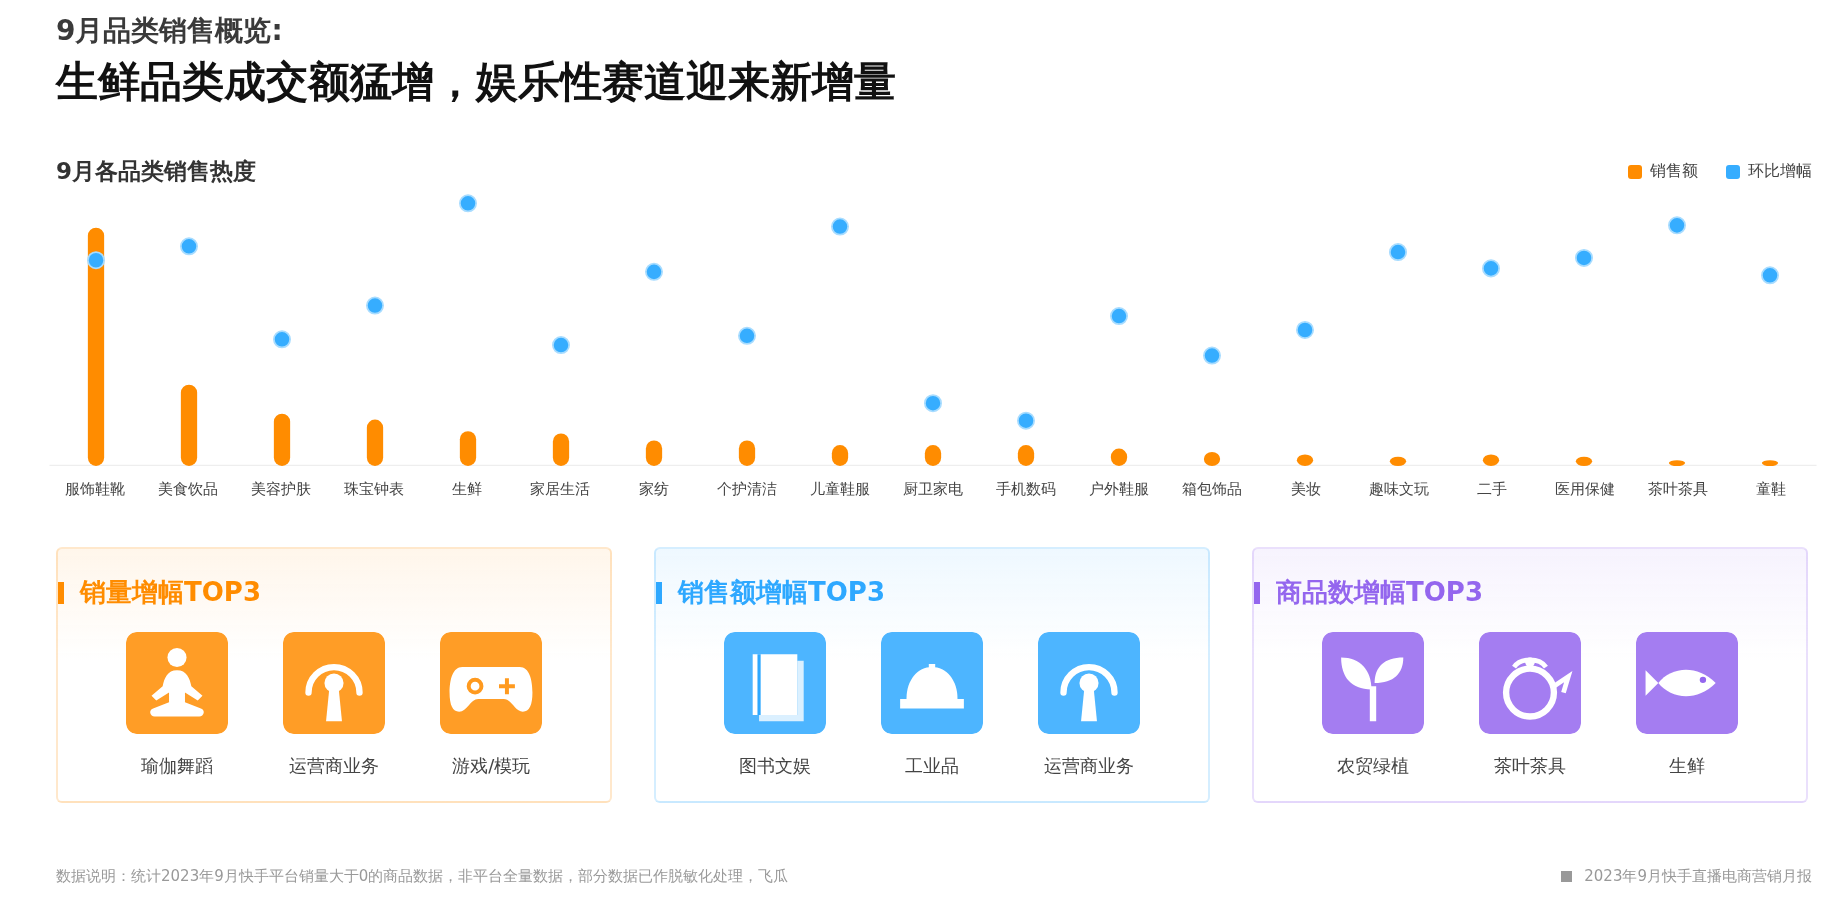 This screenshot has height=909, width=1826. What do you see at coordinates (1674, 171) in the screenshot?
I see `legend-label: 销售额` at bounding box center [1674, 171].